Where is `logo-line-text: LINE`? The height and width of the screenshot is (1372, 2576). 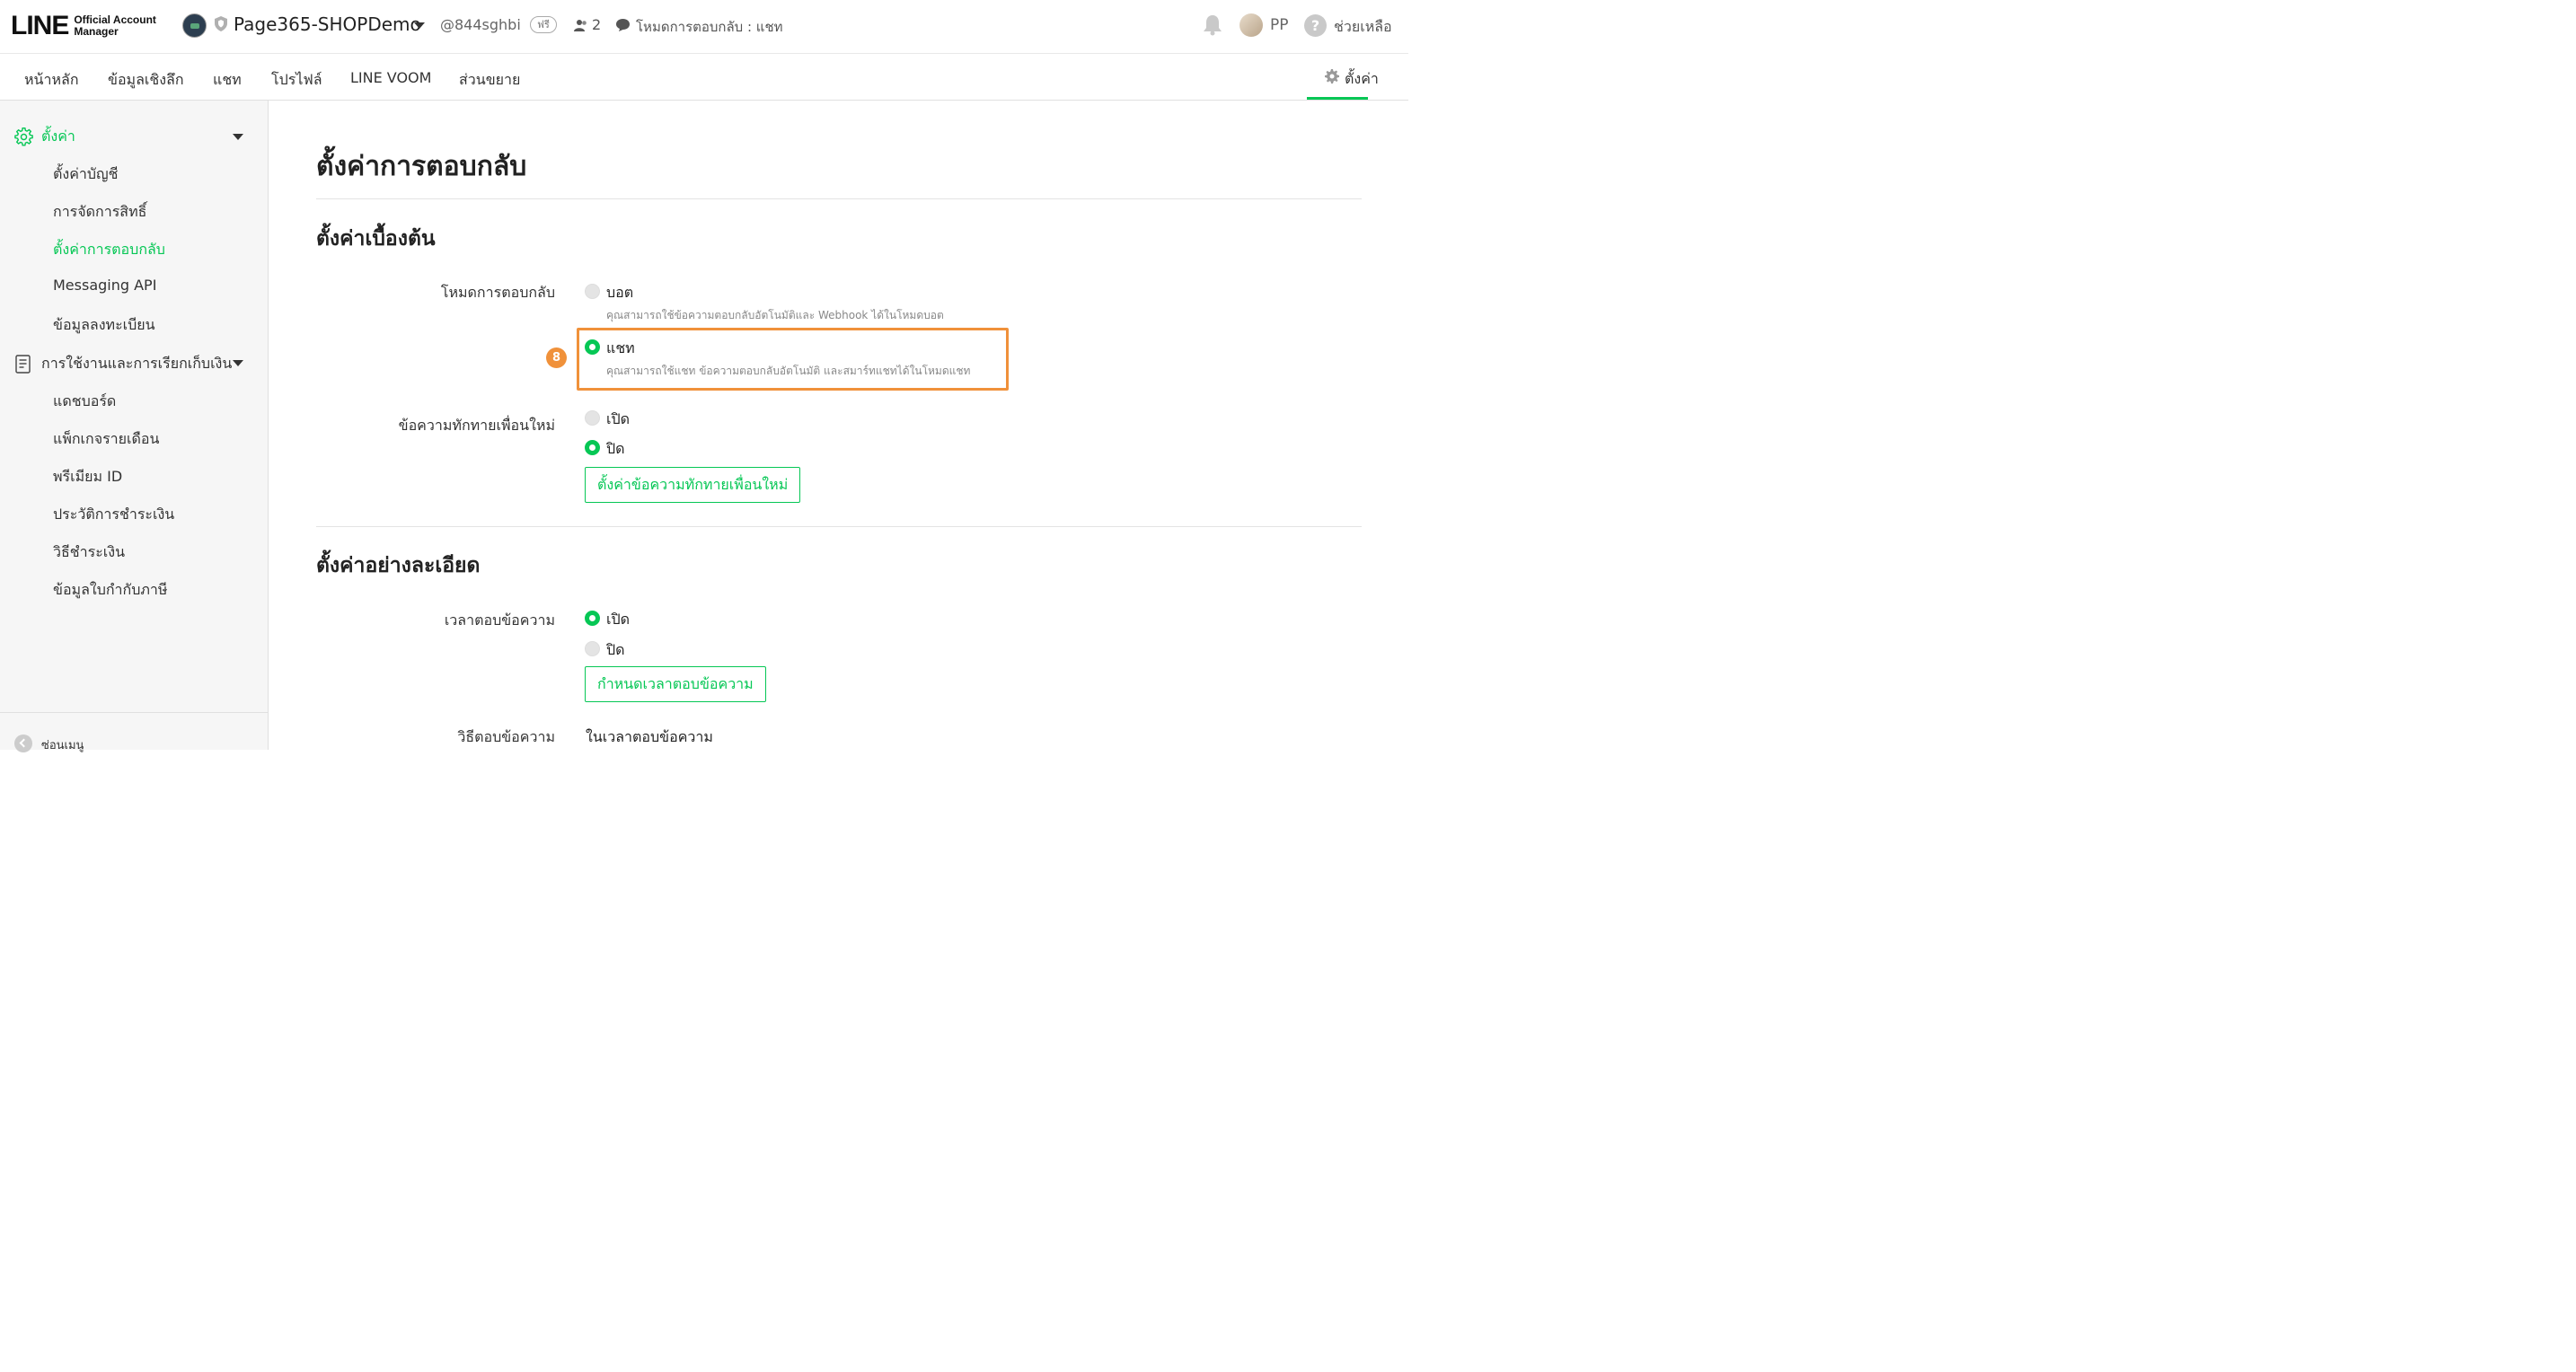 logo-line-text: LINE is located at coordinates (40, 25).